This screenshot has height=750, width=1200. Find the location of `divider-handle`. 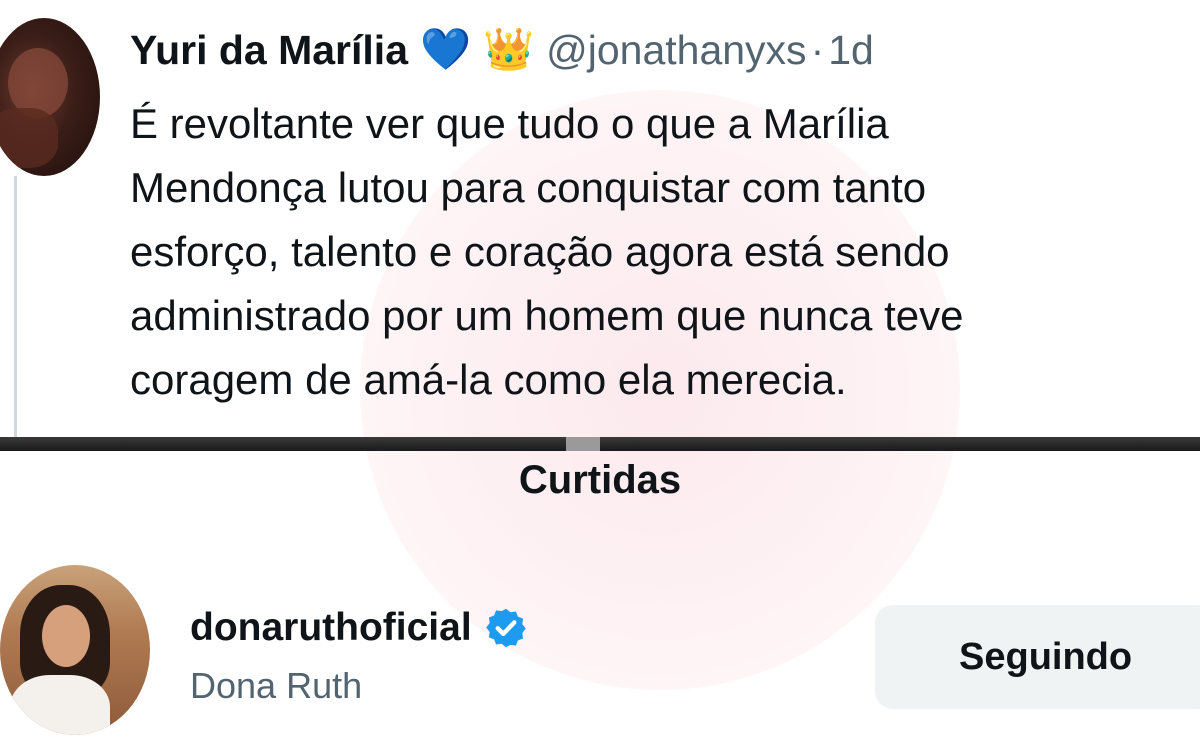

divider-handle is located at coordinates (583, 444).